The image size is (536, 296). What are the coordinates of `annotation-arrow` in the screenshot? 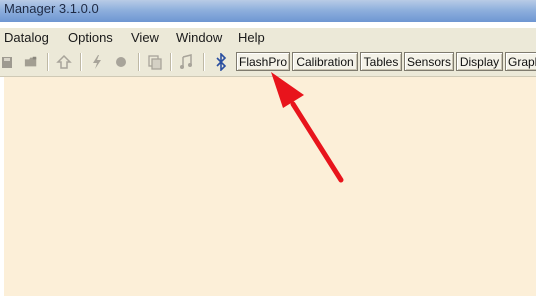 It's located at (307, 127).